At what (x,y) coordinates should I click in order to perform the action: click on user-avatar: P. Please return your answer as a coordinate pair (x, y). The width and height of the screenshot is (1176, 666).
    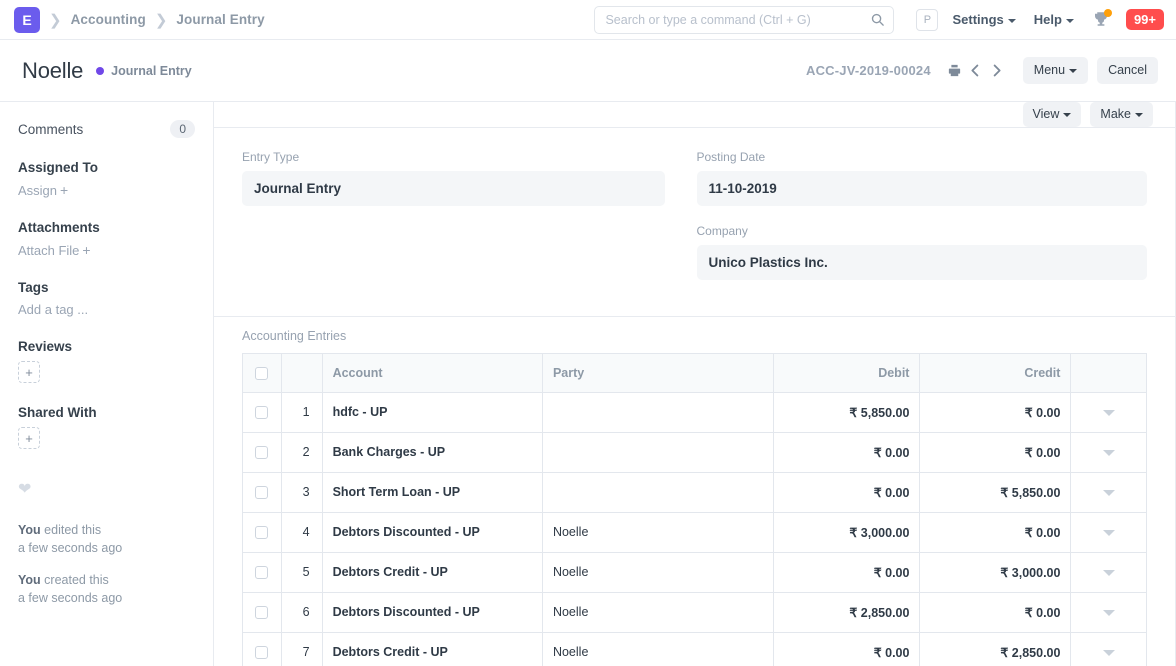
    Looking at the image, I should click on (927, 19).